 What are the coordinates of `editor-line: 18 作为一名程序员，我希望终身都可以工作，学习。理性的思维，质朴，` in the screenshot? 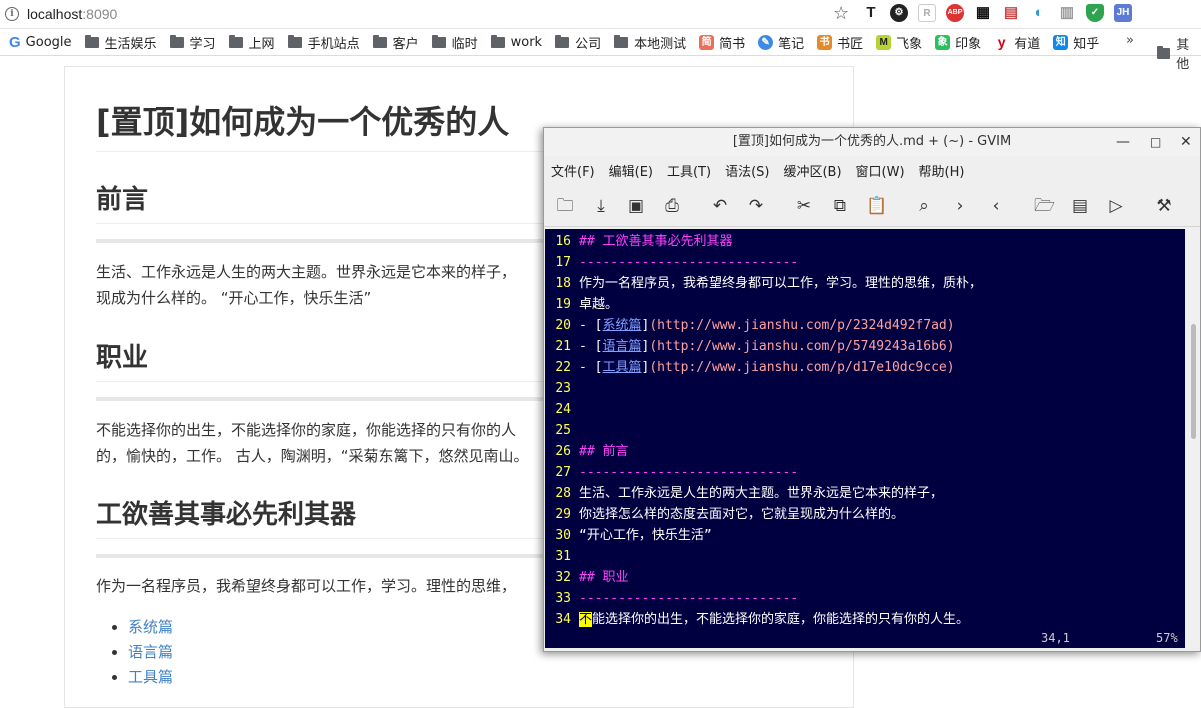 It's located at (763, 283).